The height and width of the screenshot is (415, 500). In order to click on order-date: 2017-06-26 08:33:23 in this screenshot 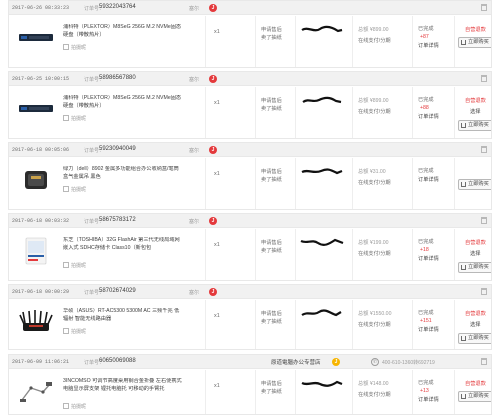, I will do `click(41, 8)`.